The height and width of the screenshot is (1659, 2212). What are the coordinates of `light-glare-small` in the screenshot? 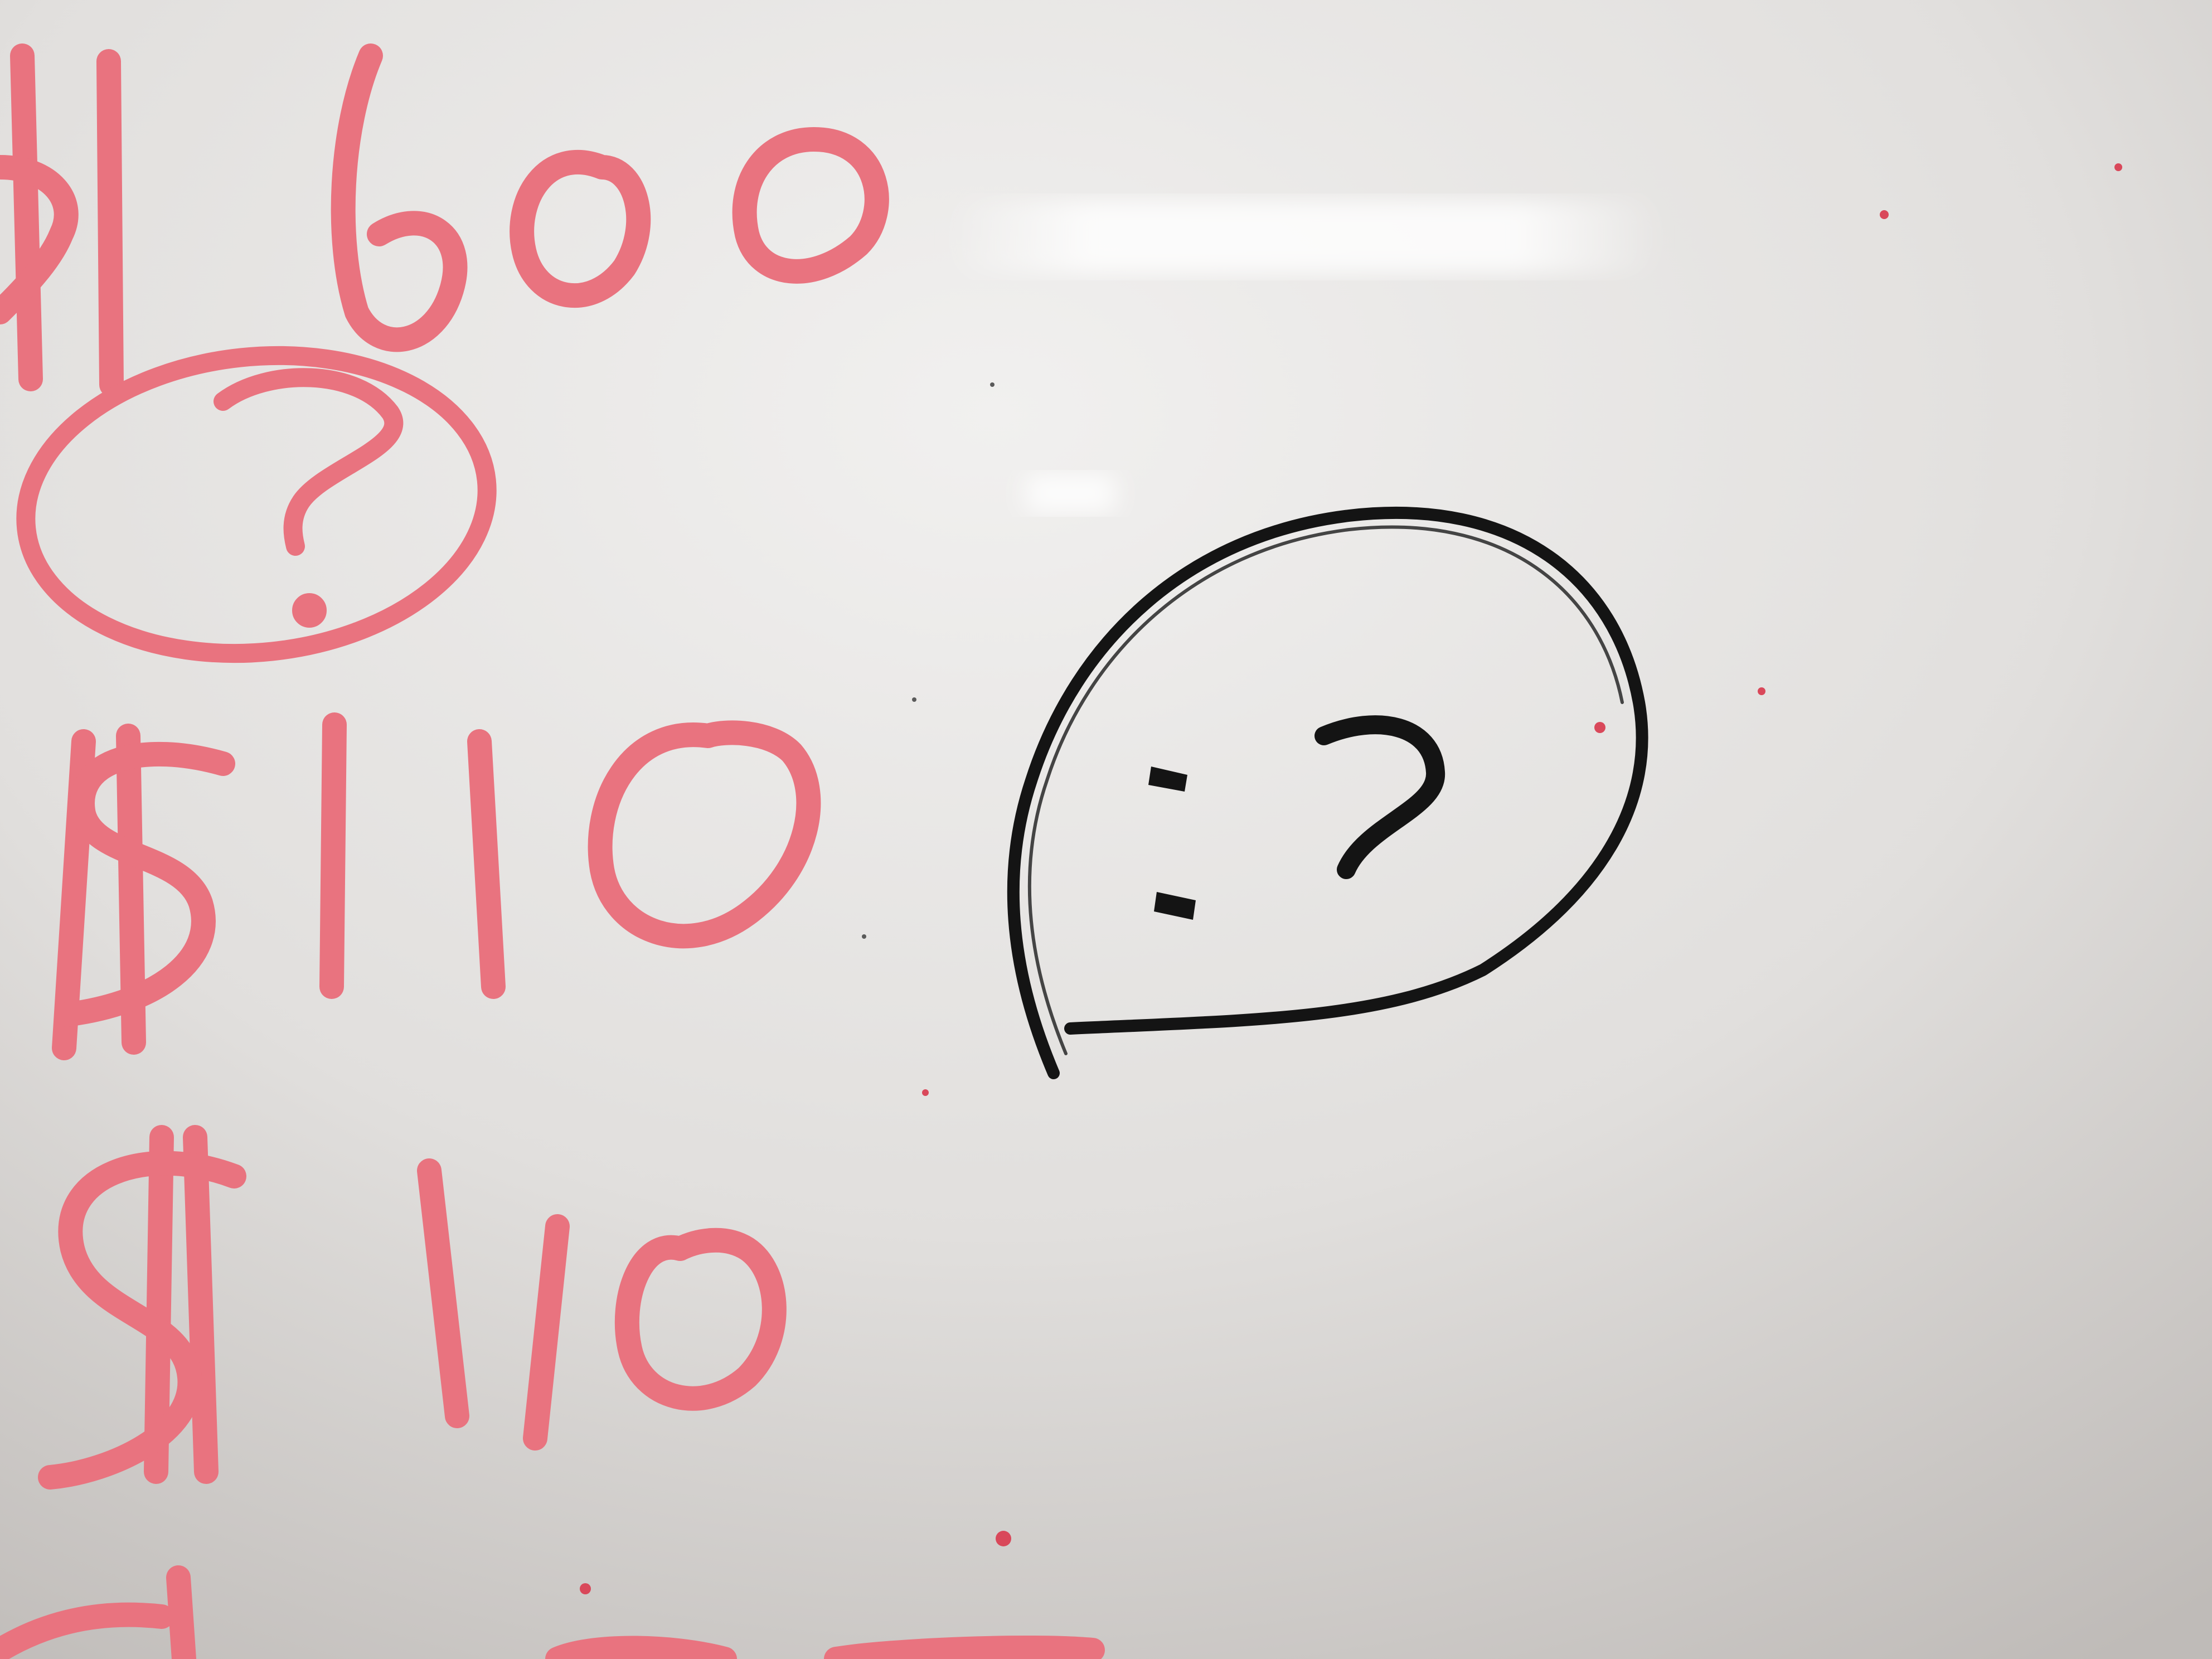 It's located at (1070, 493).